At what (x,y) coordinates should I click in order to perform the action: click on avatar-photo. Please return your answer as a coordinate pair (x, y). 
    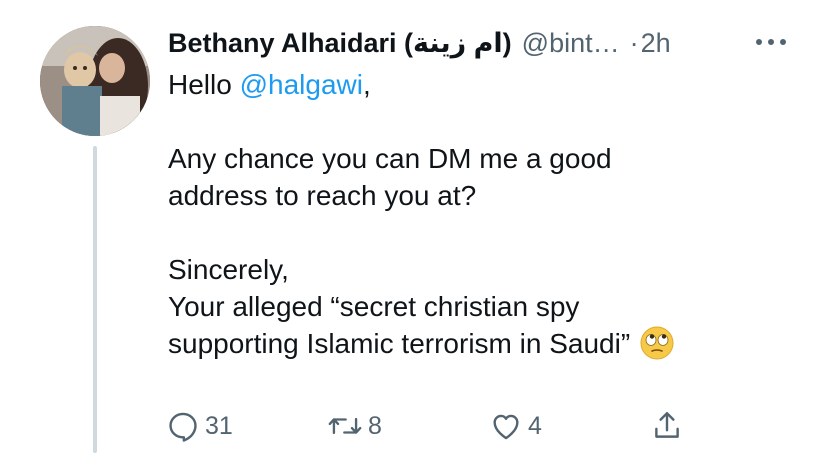
    Looking at the image, I should click on (95, 81).